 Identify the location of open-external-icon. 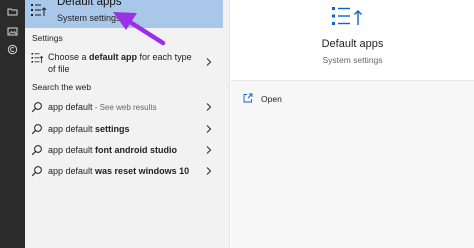
(248, 98).